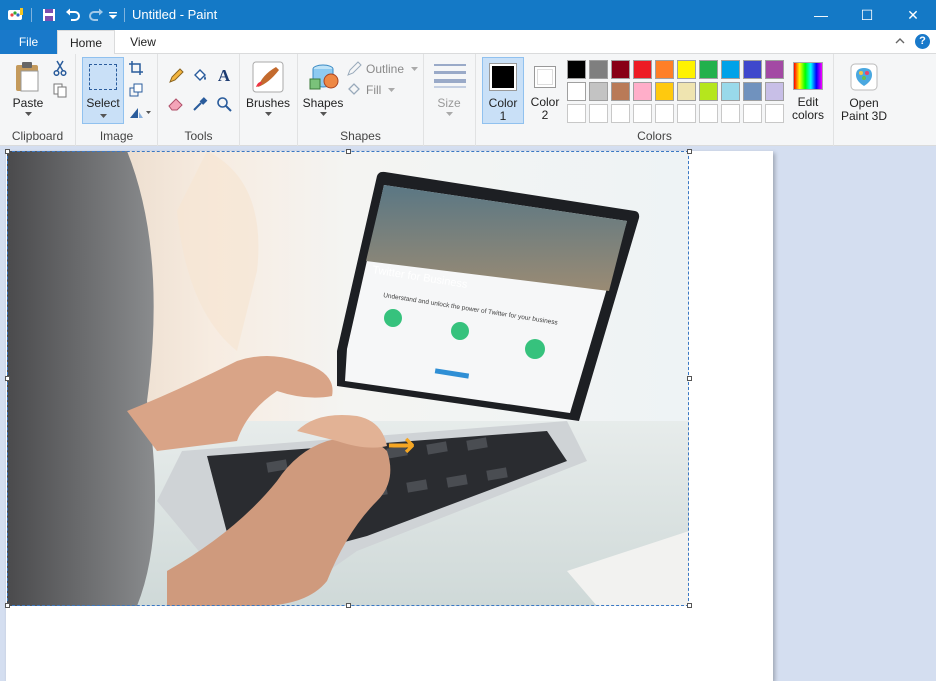 This screenshot has height=681, width=936. What do you see at coordinates (136, 90) in the screenshot?
I see `resize-icon` at bounding box center [136, 90].